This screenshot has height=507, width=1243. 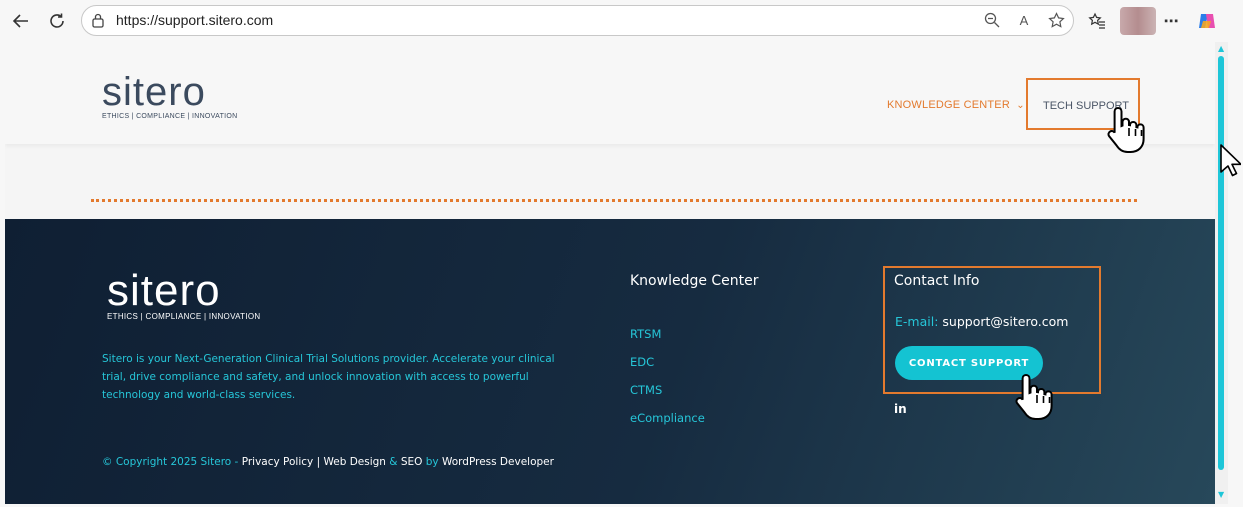 What do you see at coordinates (1138, 21) in the screenshot?
I see `profile-avatar` at bounding box center [1138, 21].